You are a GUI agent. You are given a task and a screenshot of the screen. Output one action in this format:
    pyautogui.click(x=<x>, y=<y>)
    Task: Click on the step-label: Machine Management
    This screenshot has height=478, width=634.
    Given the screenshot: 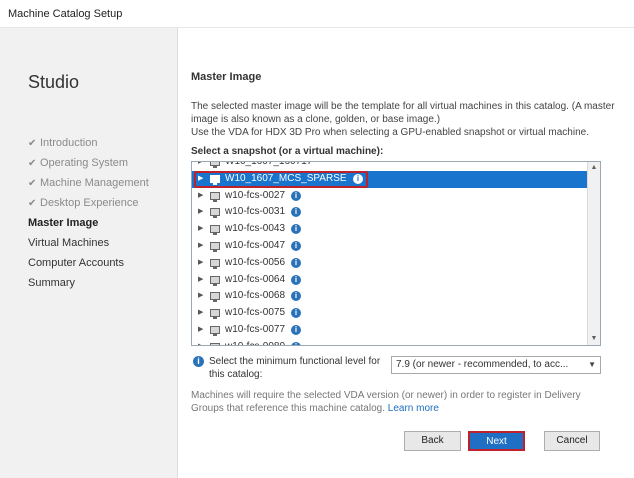 What is the action you would take?
    pyautogui.click(x=94, y=183)
    